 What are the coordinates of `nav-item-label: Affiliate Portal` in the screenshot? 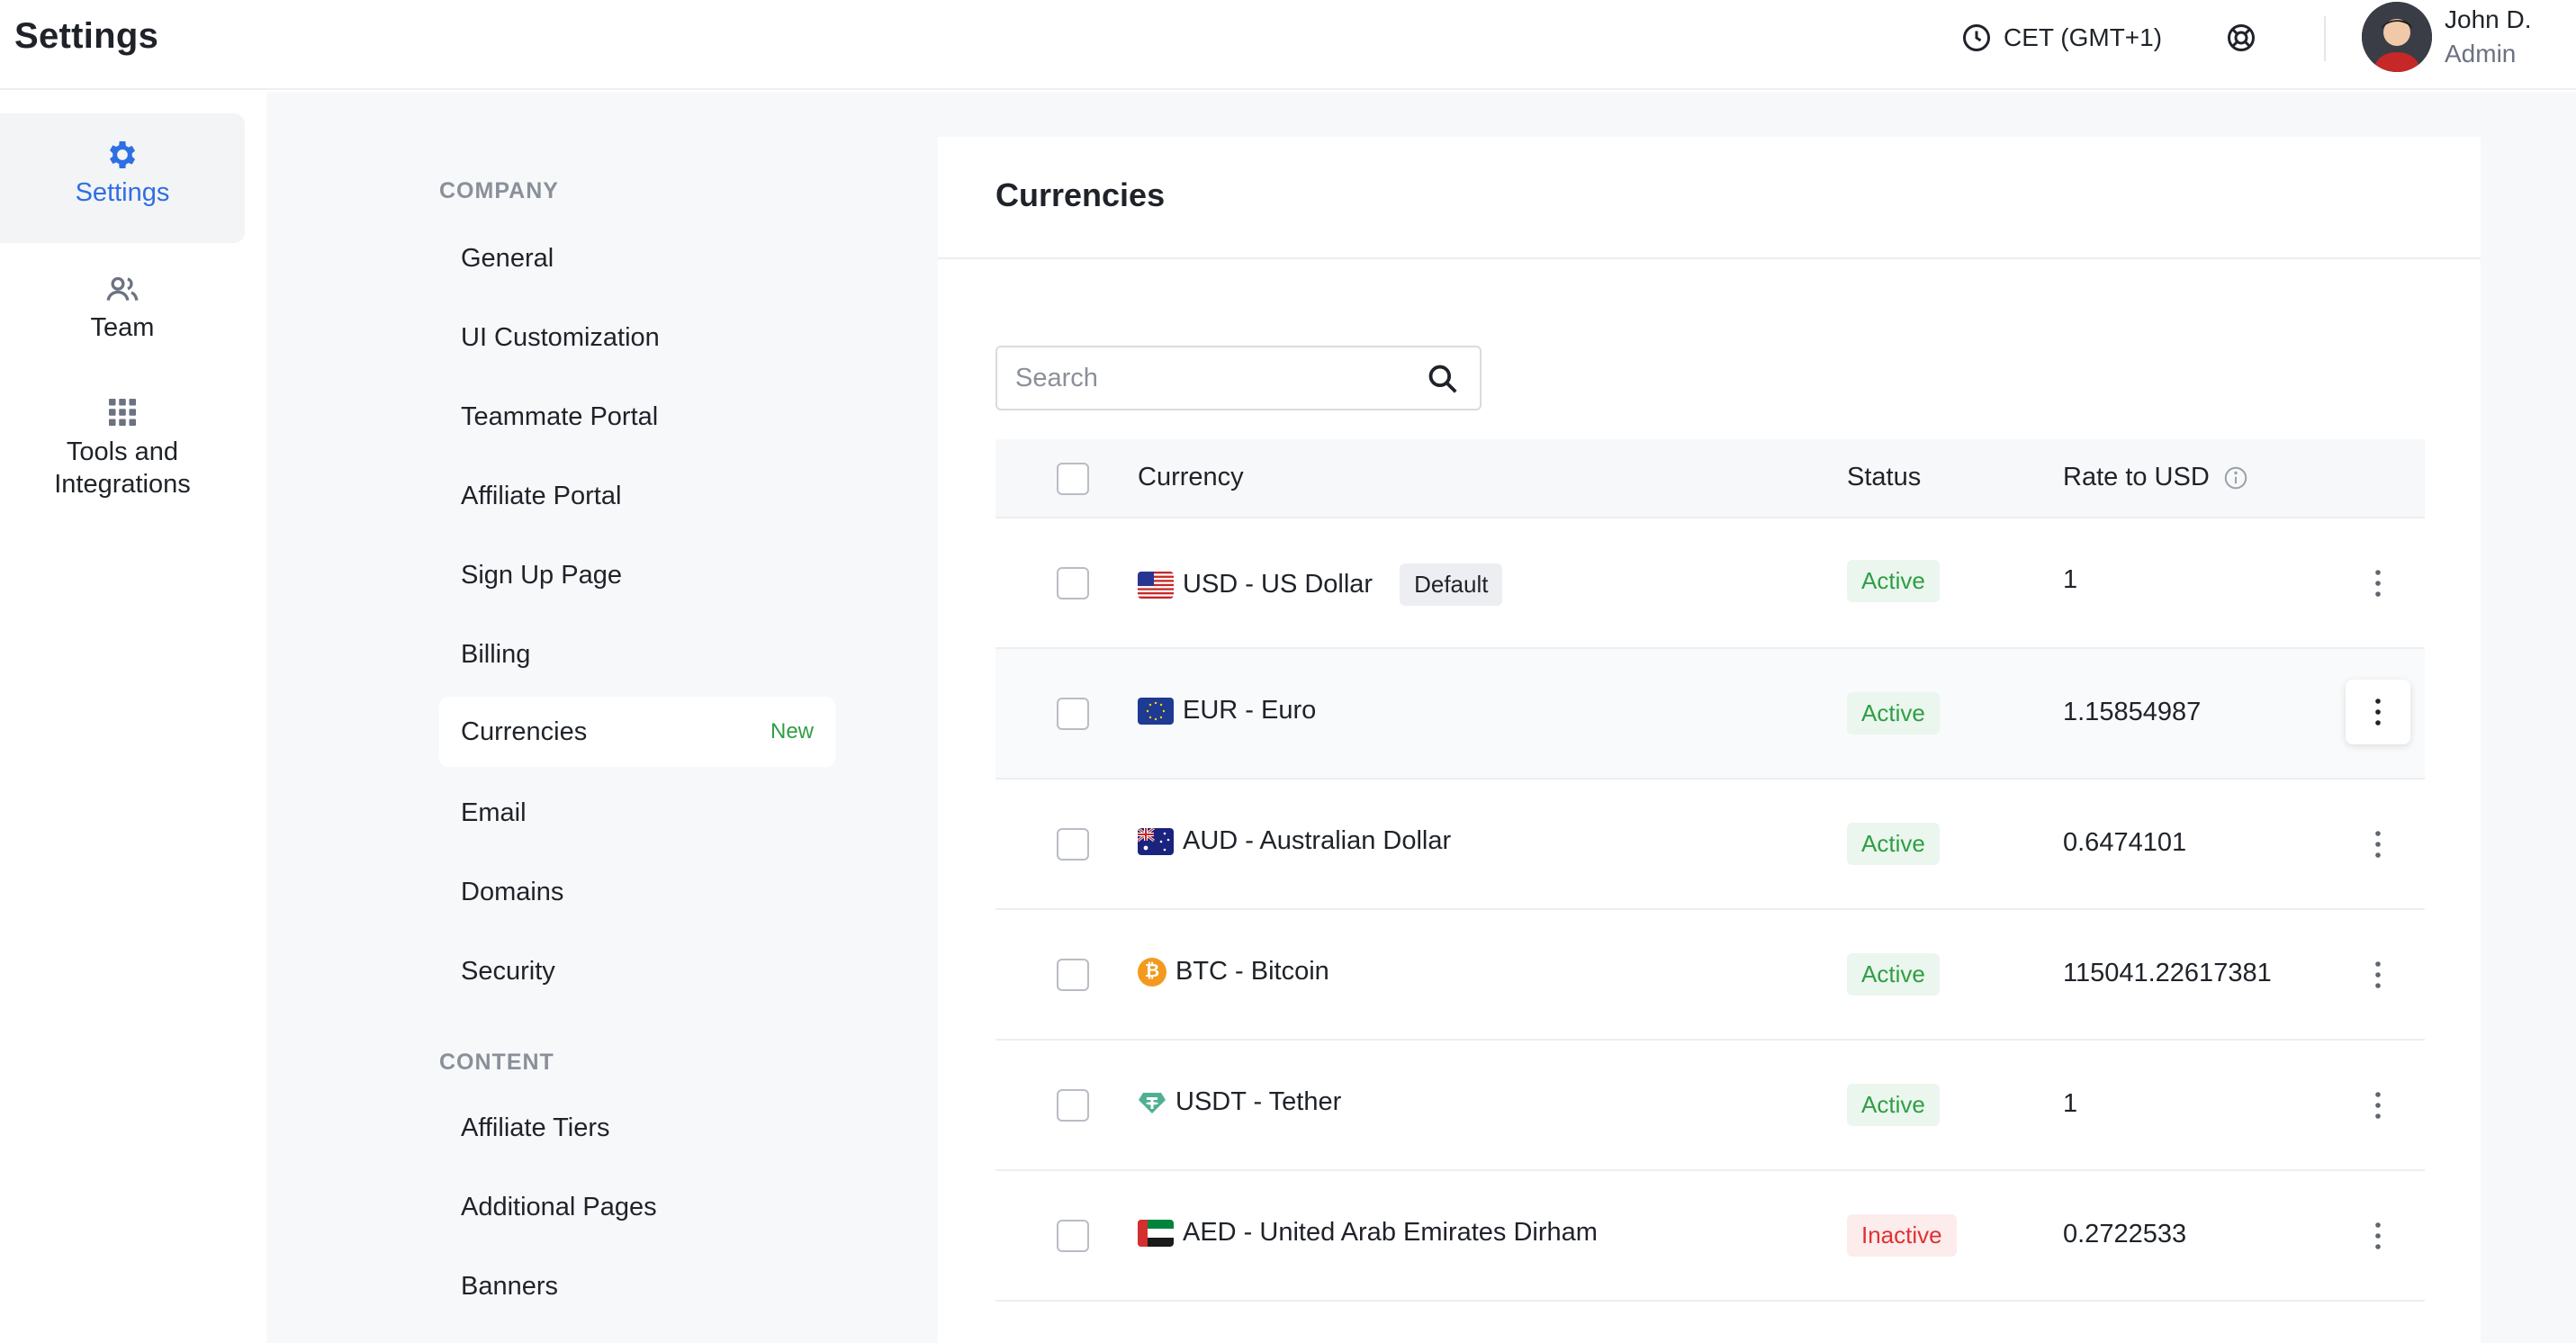 It's located at (541, 496).